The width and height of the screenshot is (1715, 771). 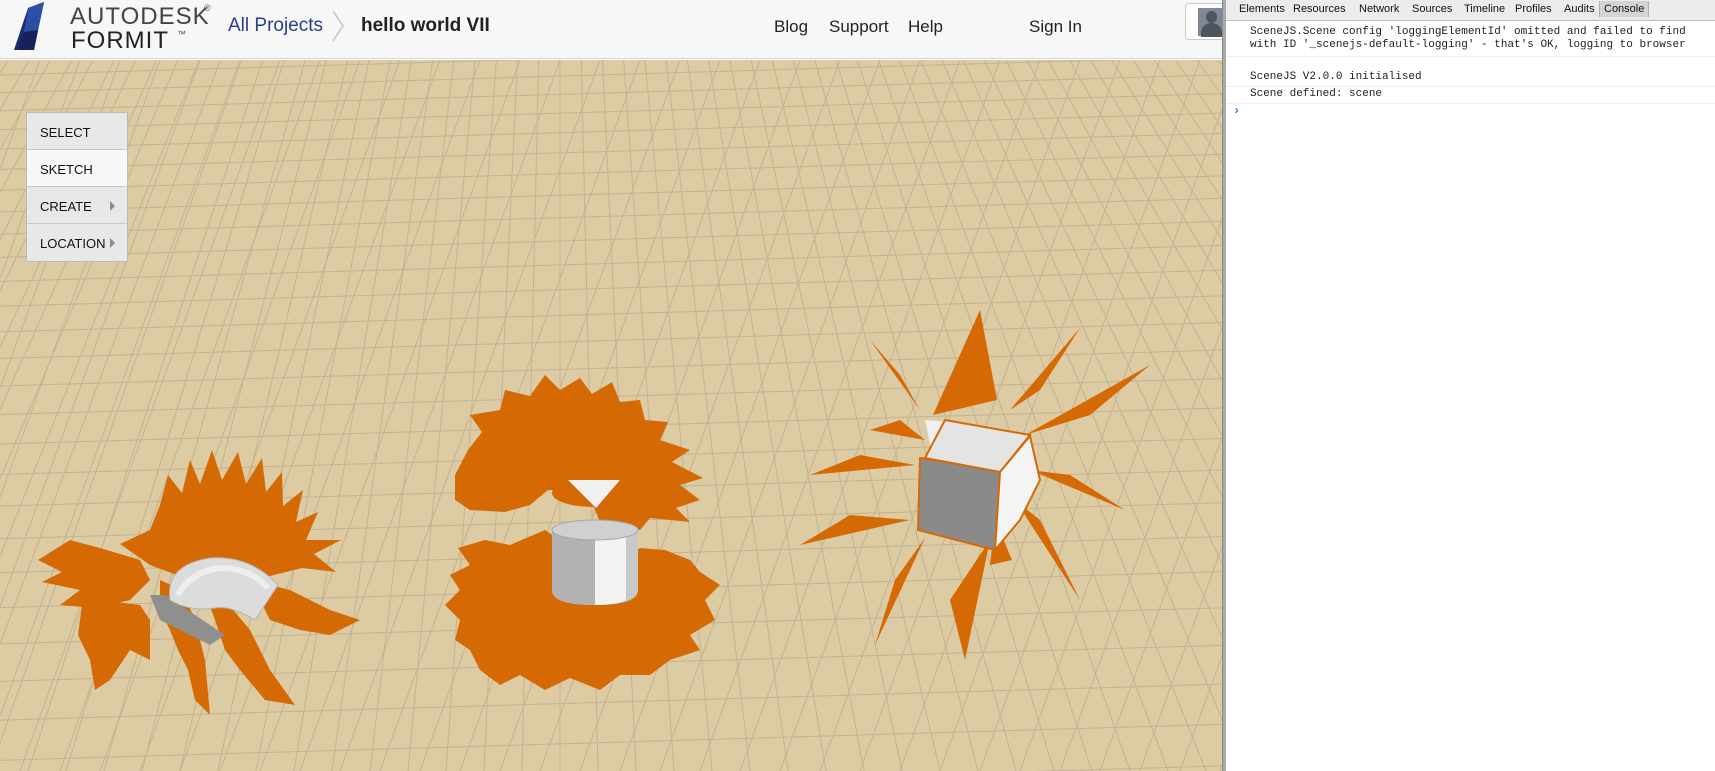 I want to click on tab-sources: Sources, so click(x=1432, y=9).